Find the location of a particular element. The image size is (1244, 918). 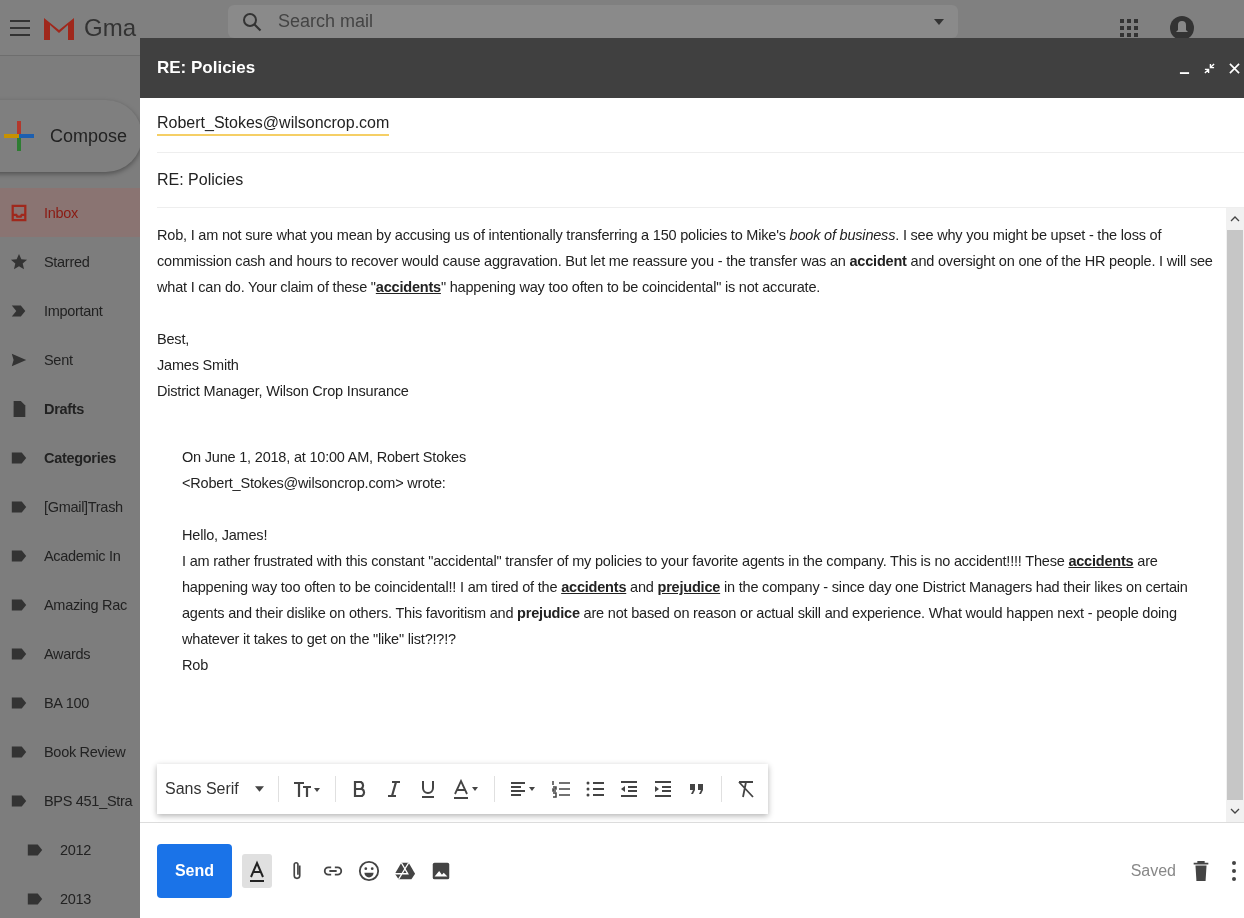

indent-more-icon is located at coordinates (662, 789).